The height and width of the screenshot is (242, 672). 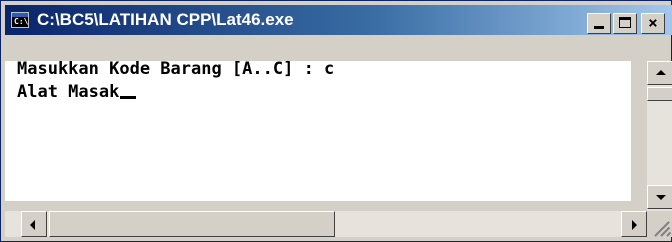 I want to click on grip-line, so click(x=669, y=234).